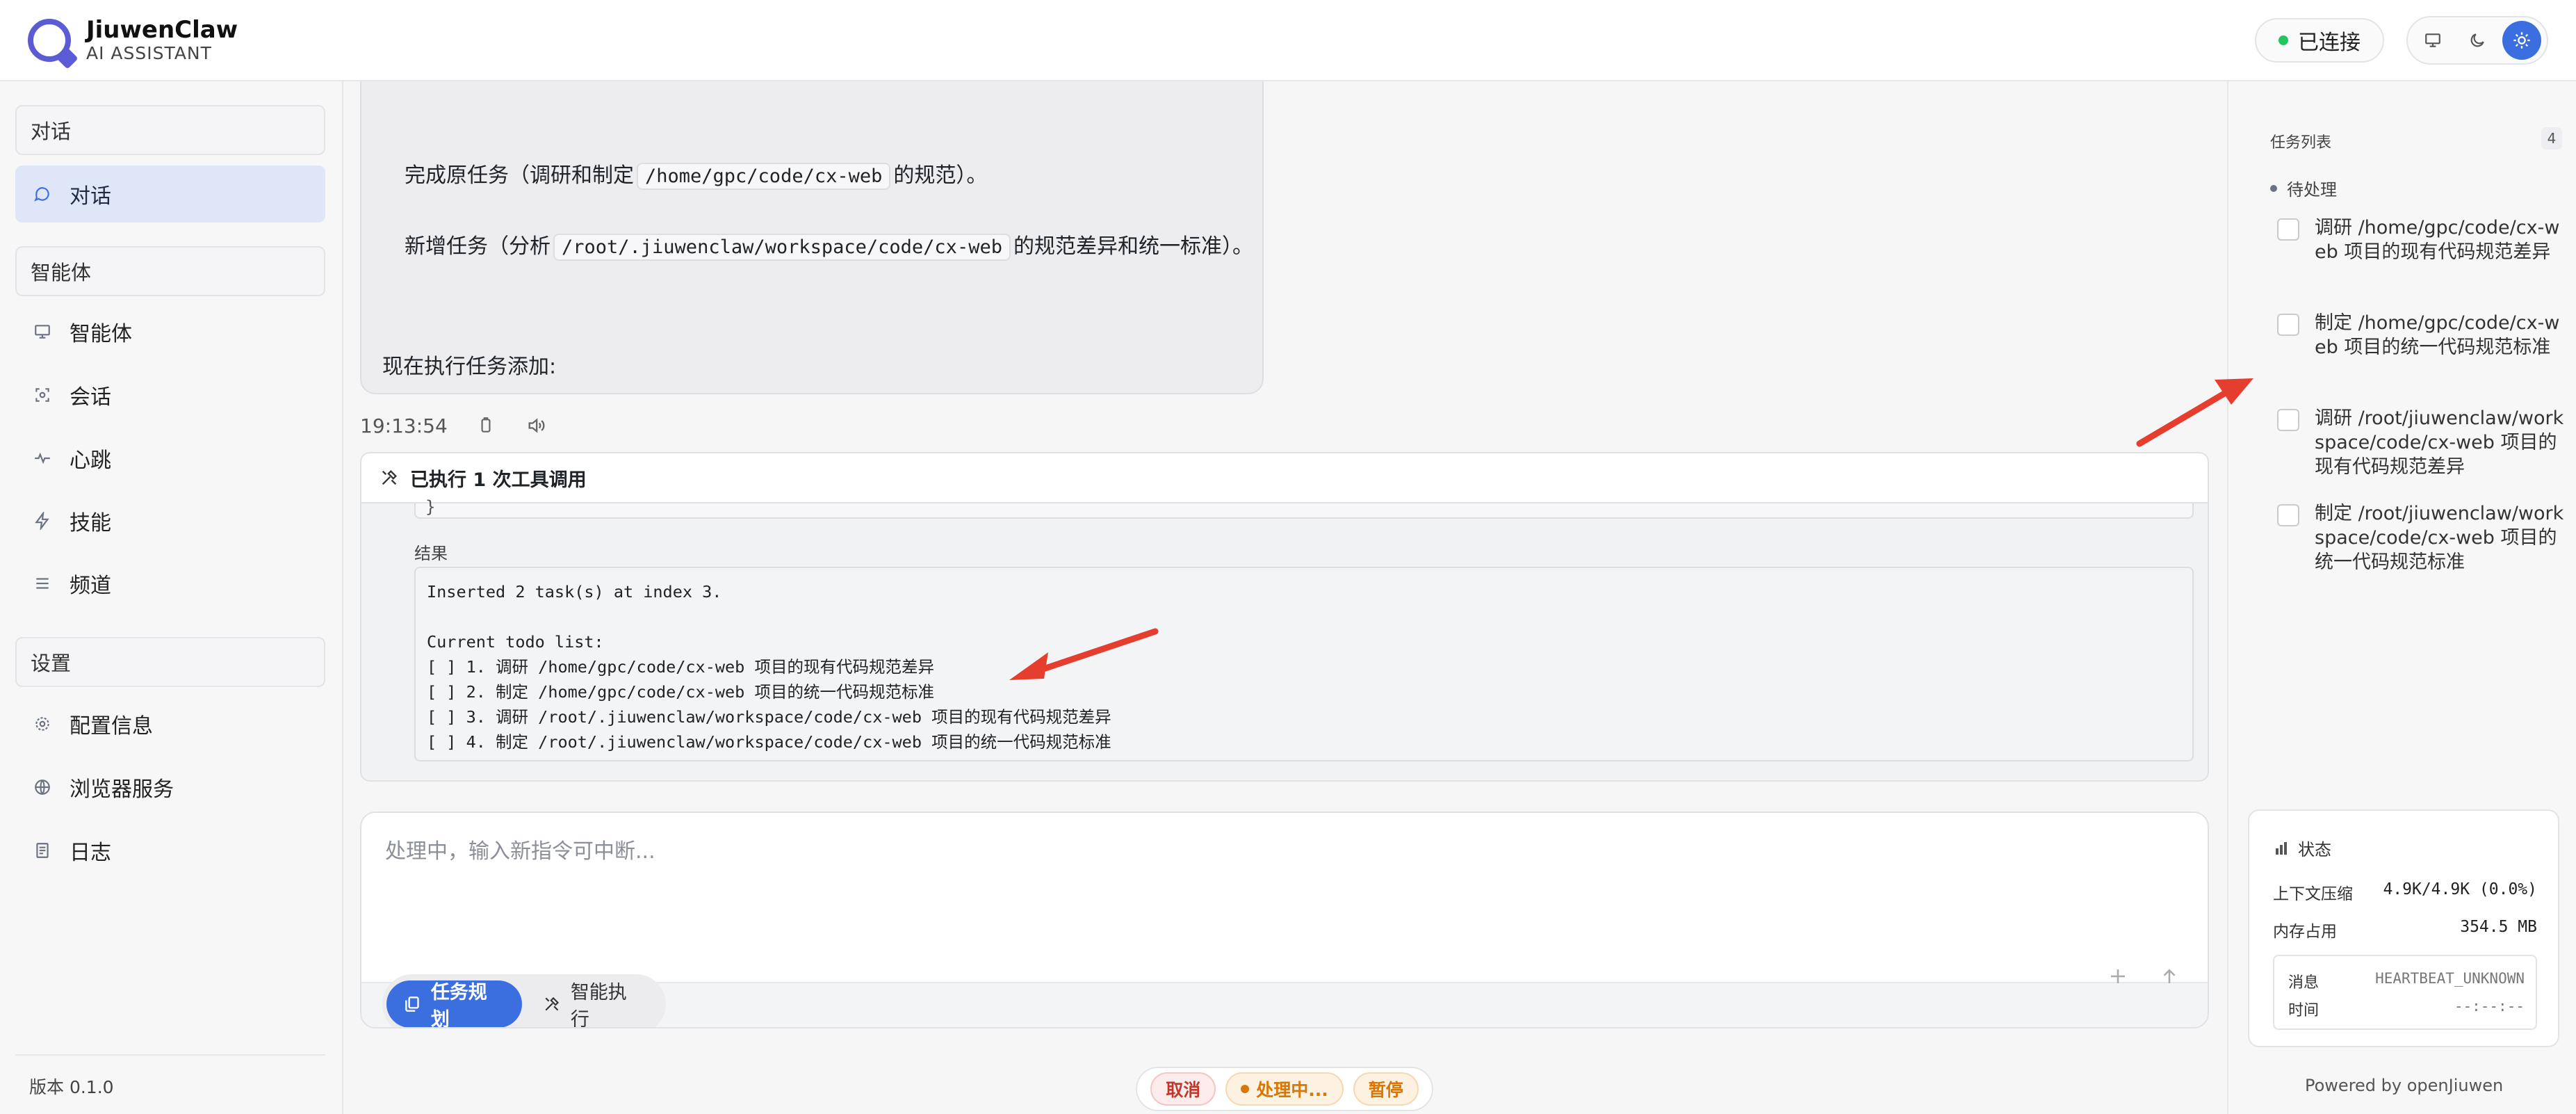 This screenshot has width=2576, height=1114. I want to click on chat-icon, so click(42, 194).